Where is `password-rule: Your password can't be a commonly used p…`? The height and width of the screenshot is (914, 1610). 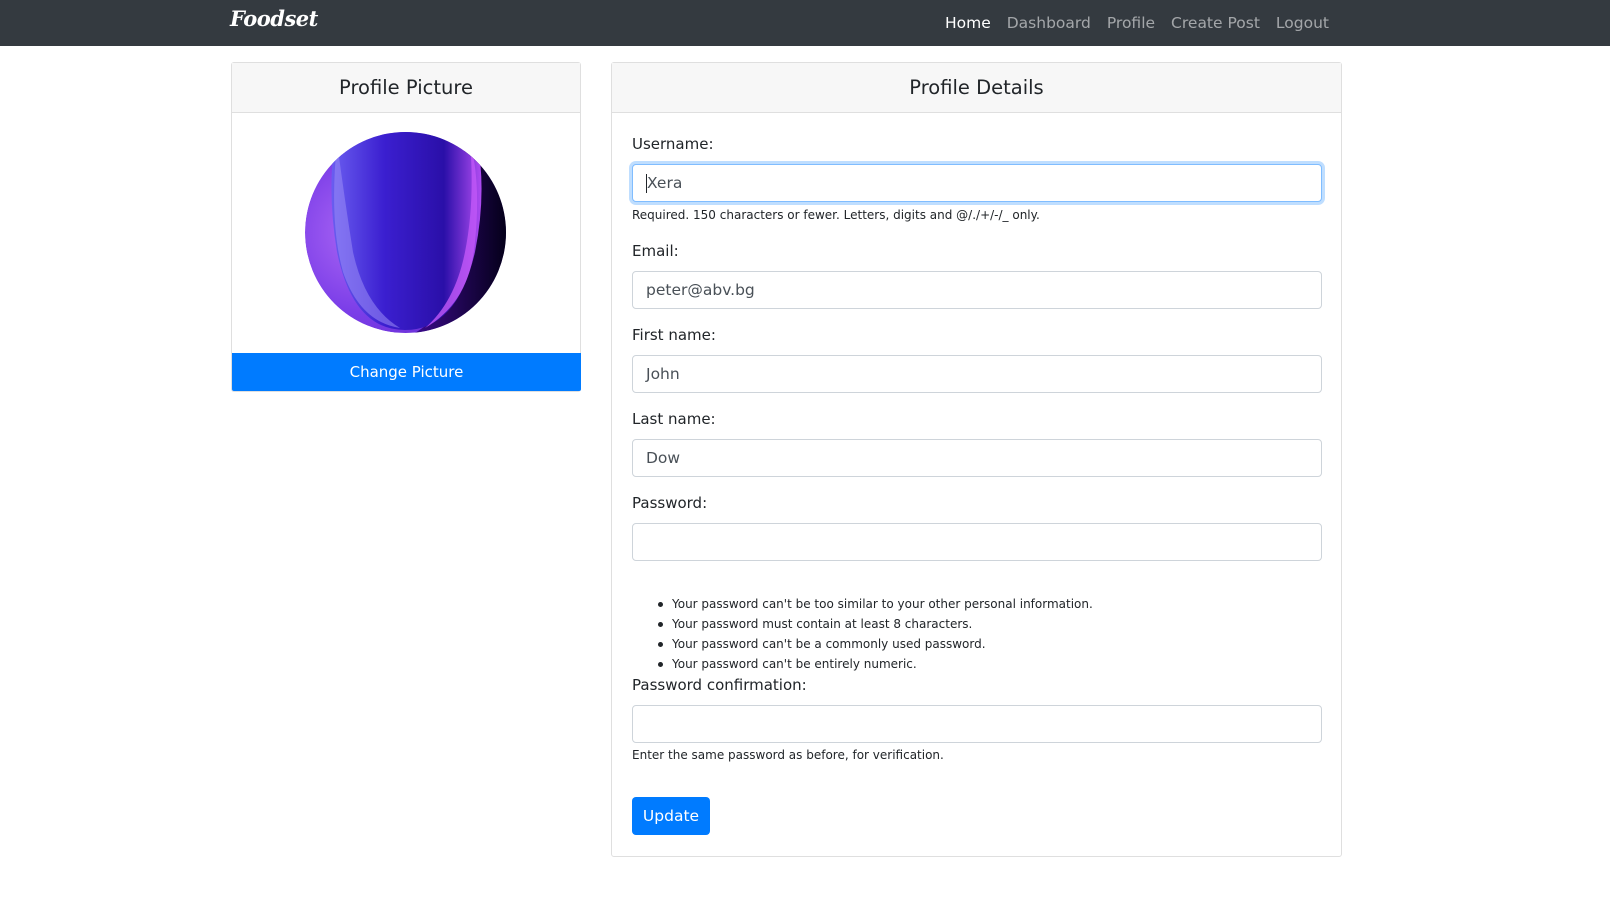 password-rule: Your password can't be a commonly used p… is located at coordinates (875, 644).